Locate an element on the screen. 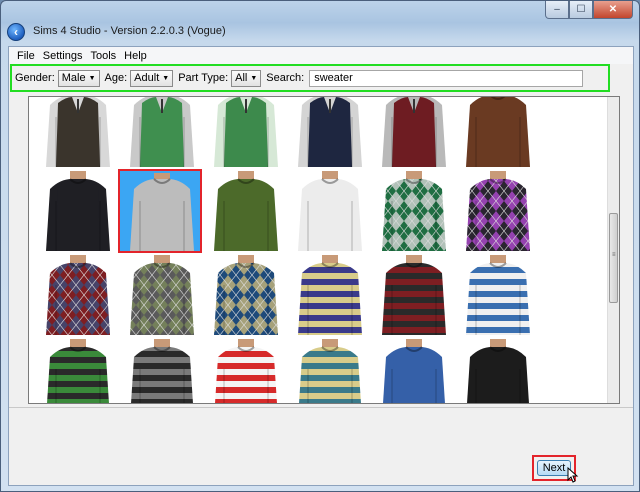 This screenshot has height=492, width=640. window-controls: – ☐ ✕ is located at coordinates (589, 10).